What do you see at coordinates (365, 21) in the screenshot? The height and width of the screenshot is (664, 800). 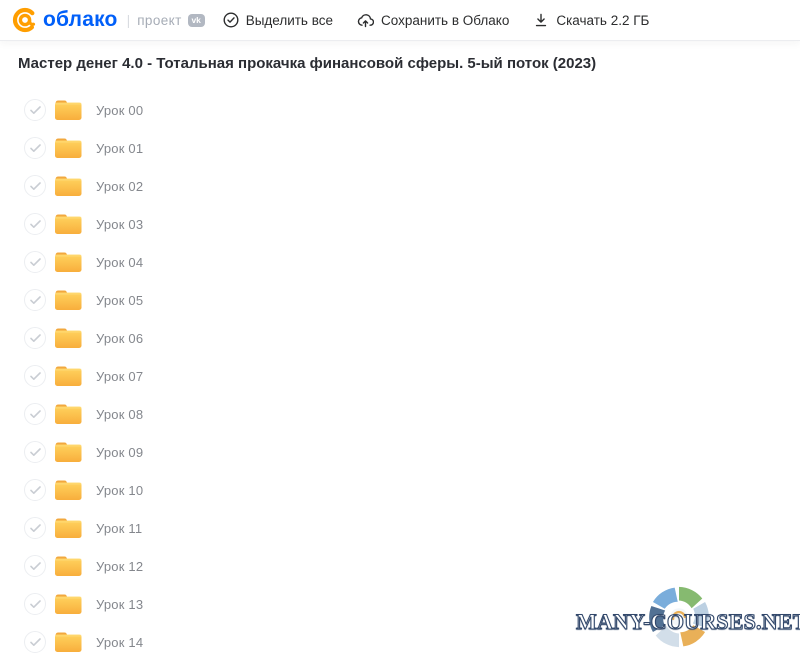 I see `cloud-upload-icon` at bounding box center [365, 21].